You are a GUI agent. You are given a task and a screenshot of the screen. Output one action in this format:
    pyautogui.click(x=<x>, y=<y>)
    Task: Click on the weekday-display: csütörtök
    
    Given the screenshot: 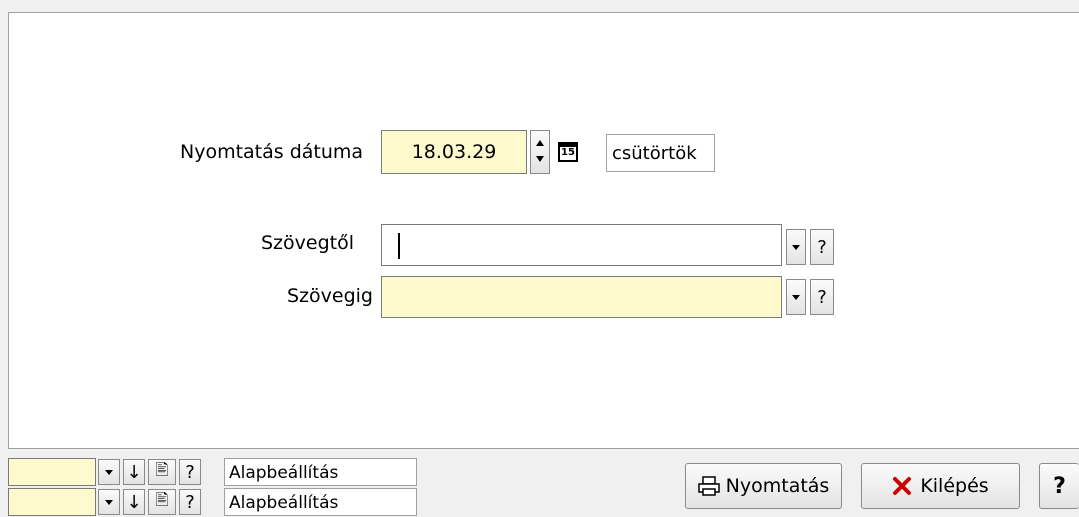 What is the action you would take?
    pyautogui.click(x=660, y=153)
    